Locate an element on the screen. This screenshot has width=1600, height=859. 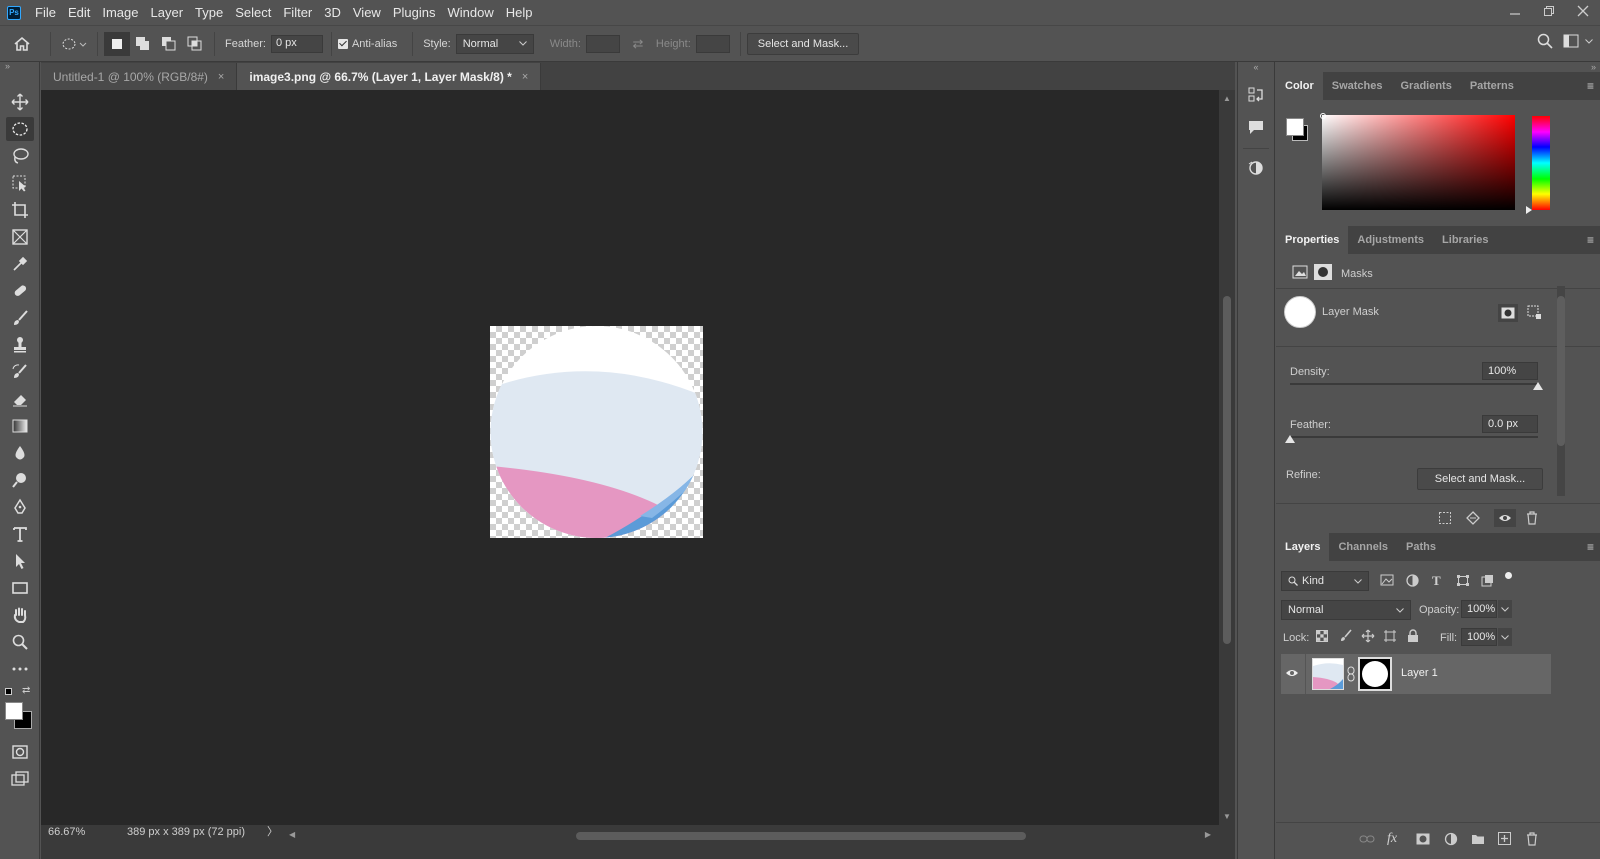
filter-toggle-icon is located at coordinates (1508, 575).